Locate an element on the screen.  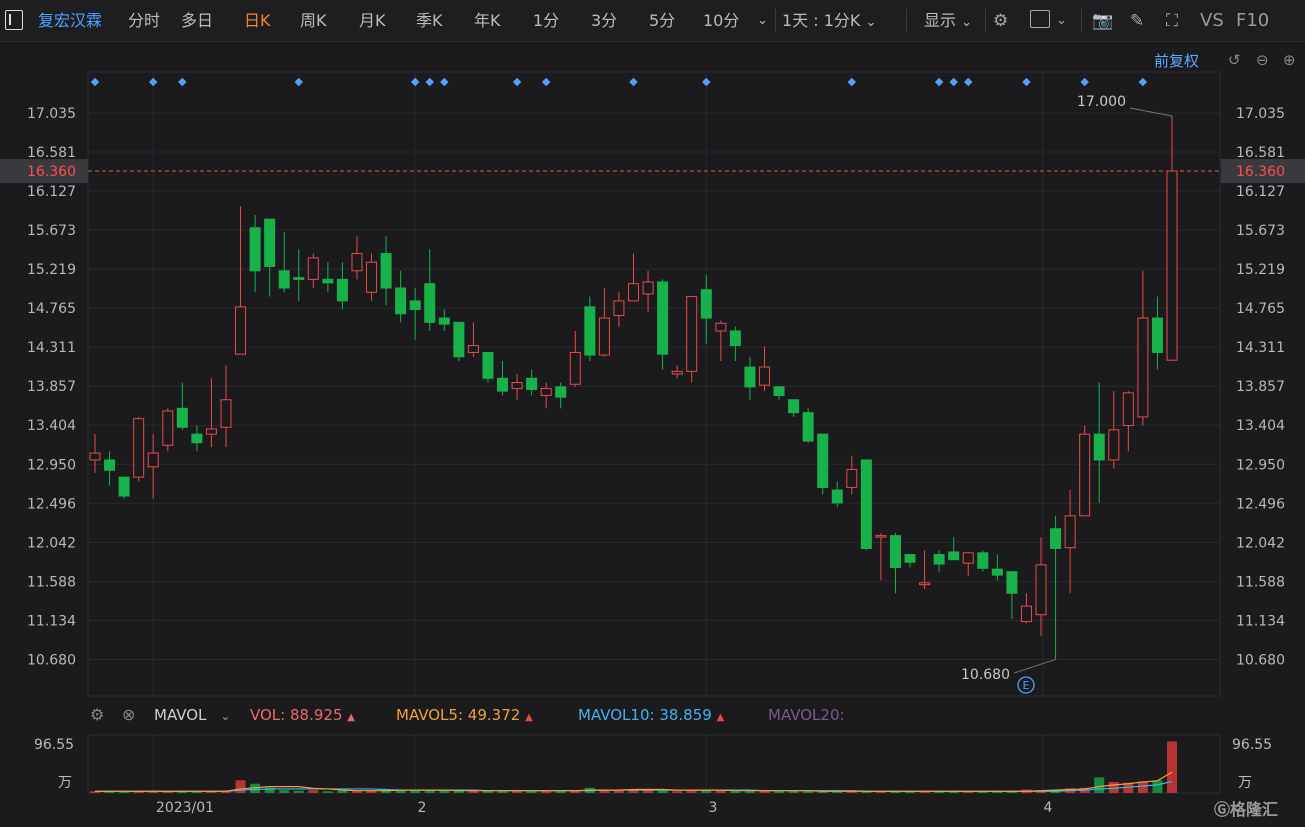
price-tick-left: 11.134 is located at coordinates (51, 621).